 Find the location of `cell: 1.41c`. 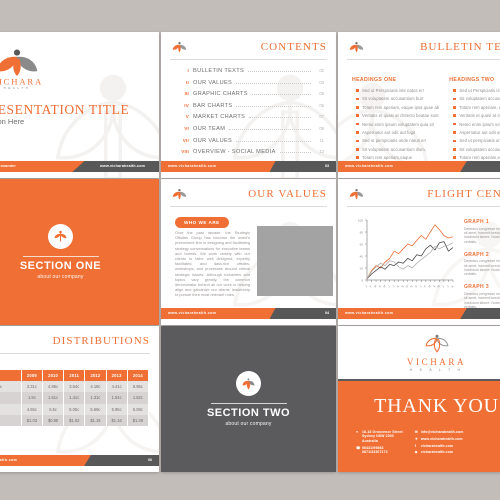

cell: 1.41c is located at coordinates (74, 398).